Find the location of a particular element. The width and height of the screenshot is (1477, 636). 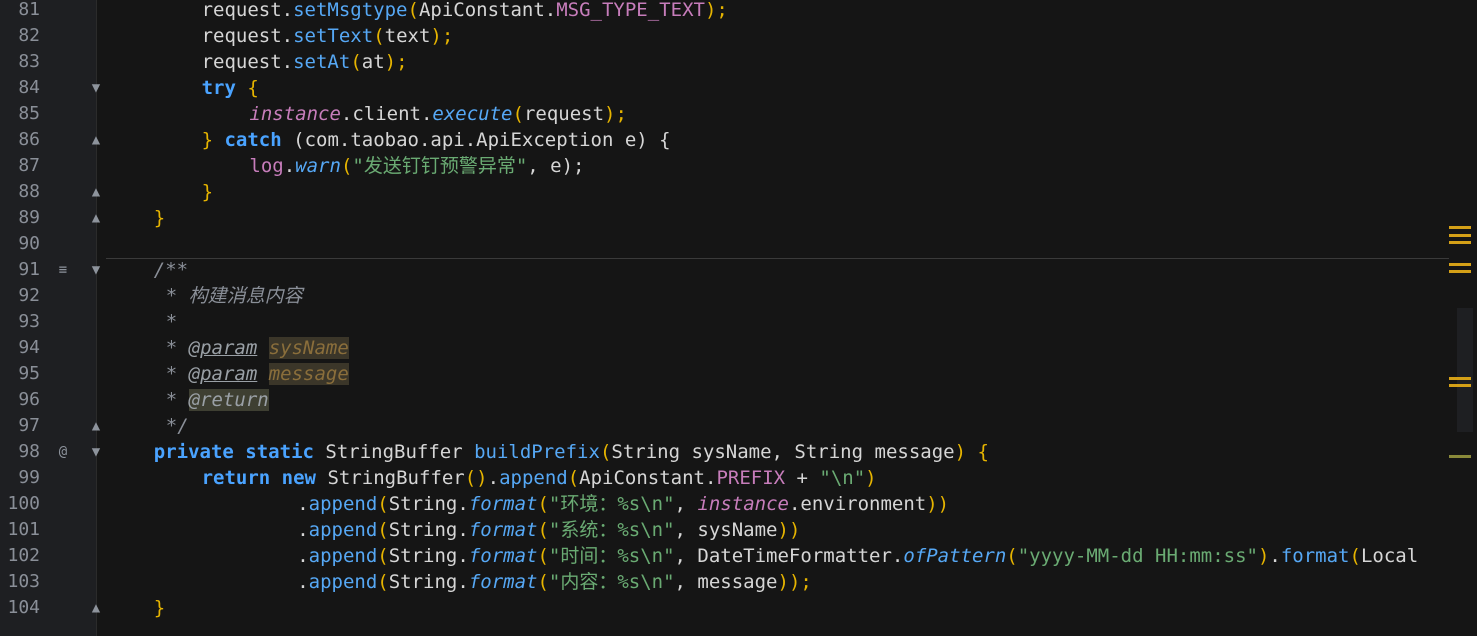

gutter-line: 88 ▲ is located at coordinates (50, 192).